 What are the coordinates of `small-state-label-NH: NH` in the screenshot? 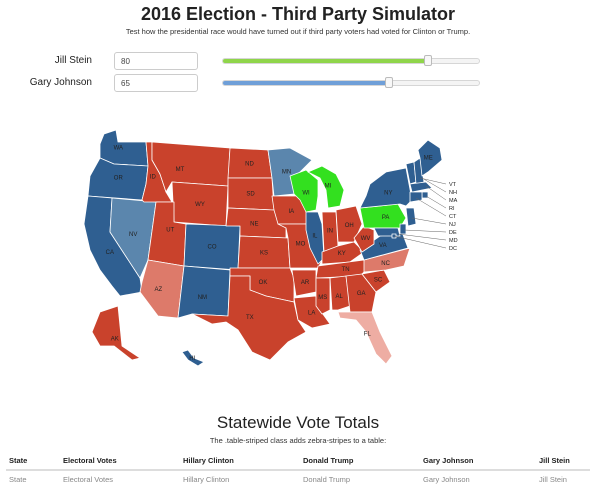 It's located at (453, 193).